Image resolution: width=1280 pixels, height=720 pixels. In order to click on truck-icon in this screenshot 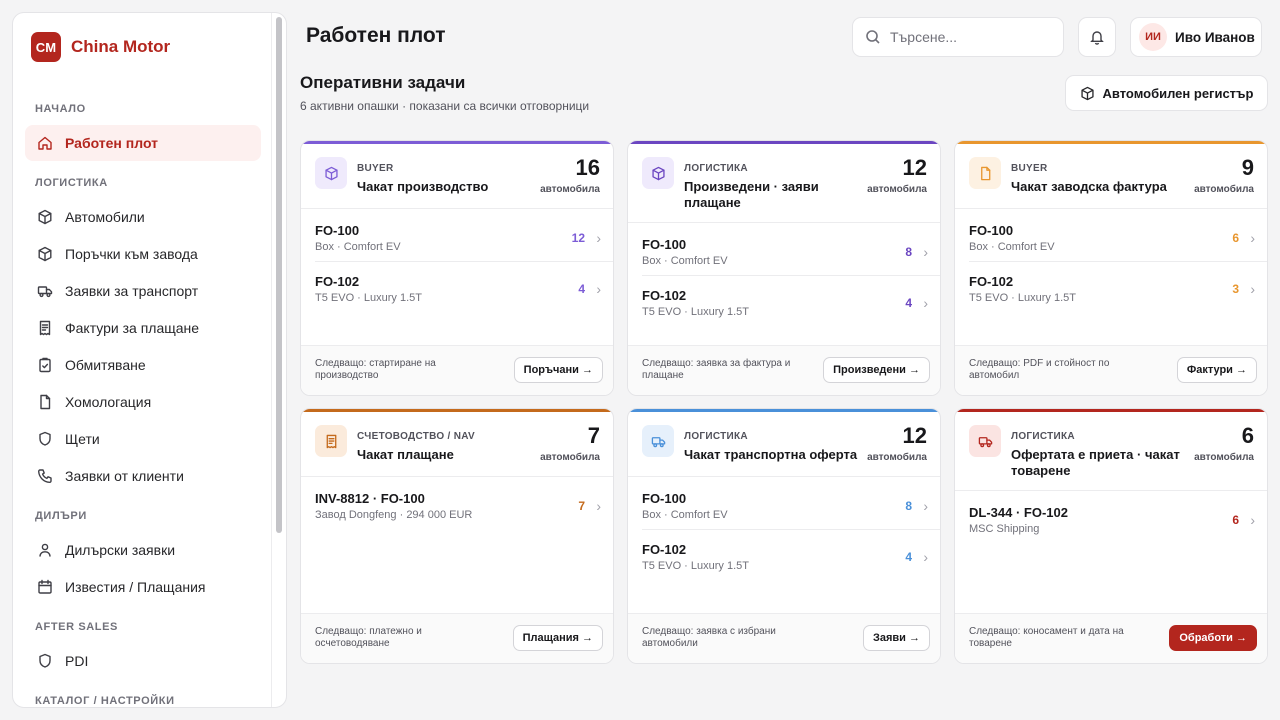, I will do `click(658, 441)`.